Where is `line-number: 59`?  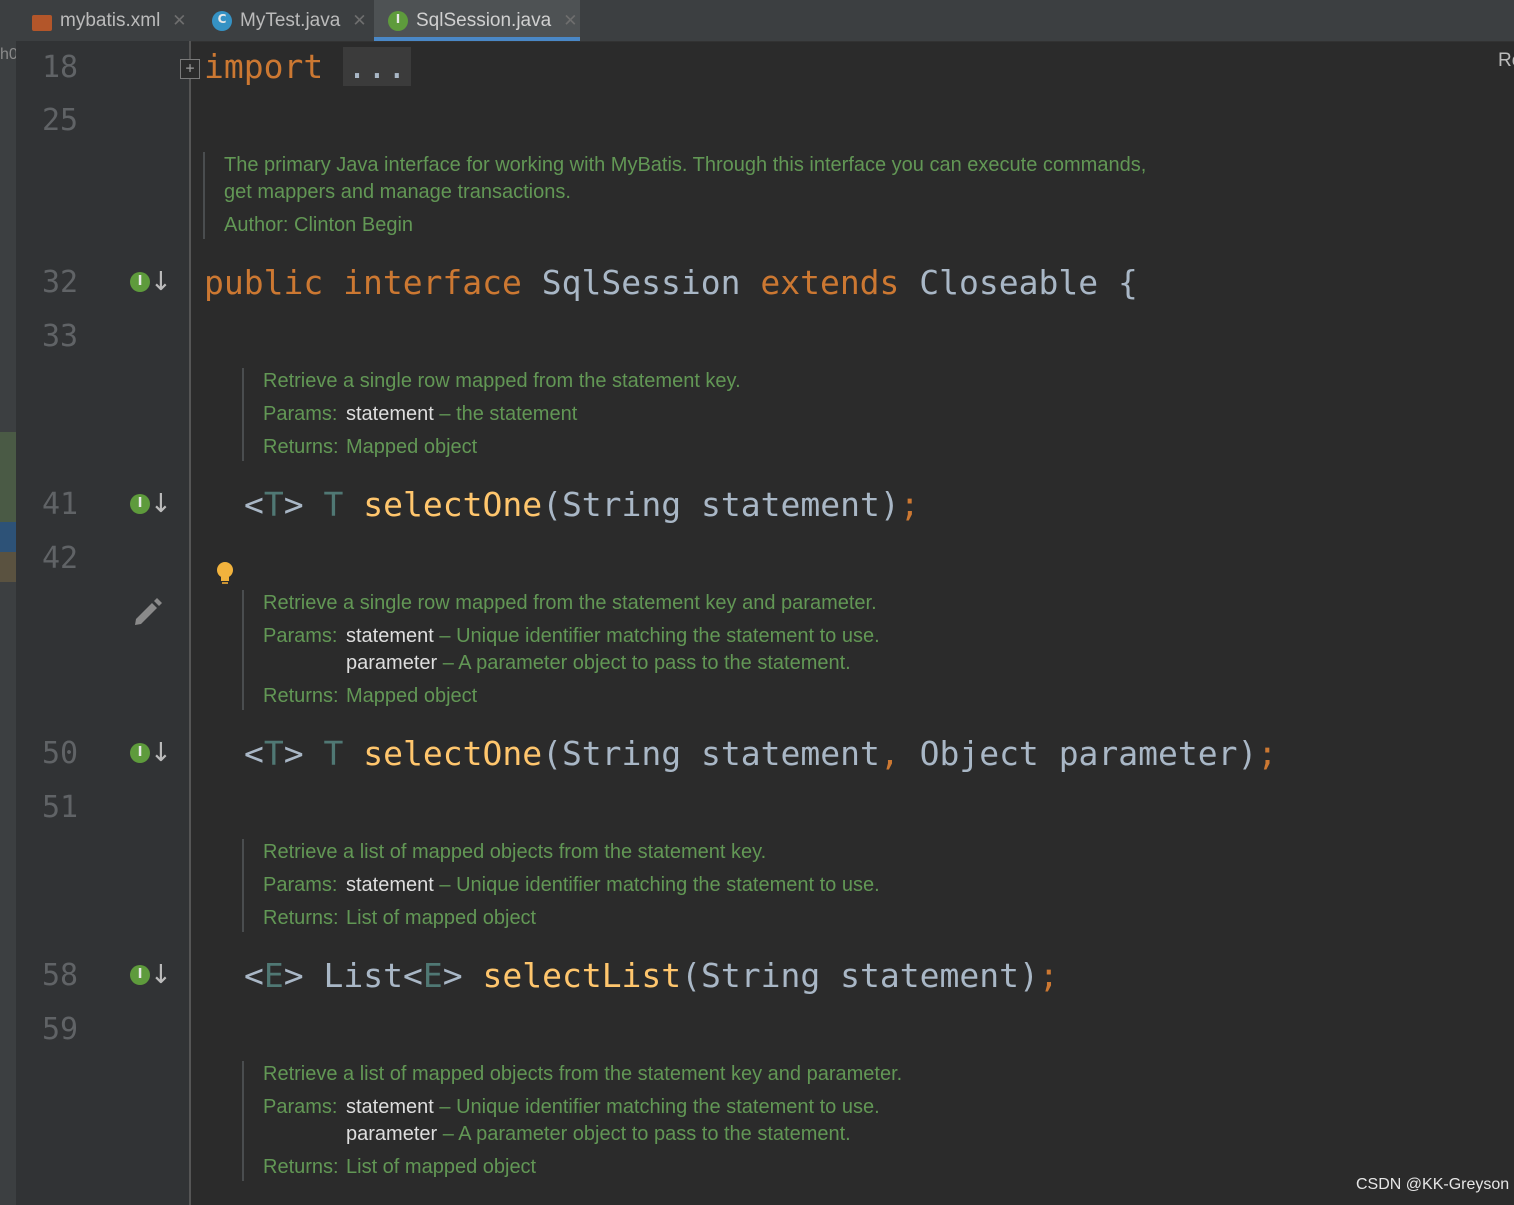 line-number: 59 is located at coordinates (60, 1029).